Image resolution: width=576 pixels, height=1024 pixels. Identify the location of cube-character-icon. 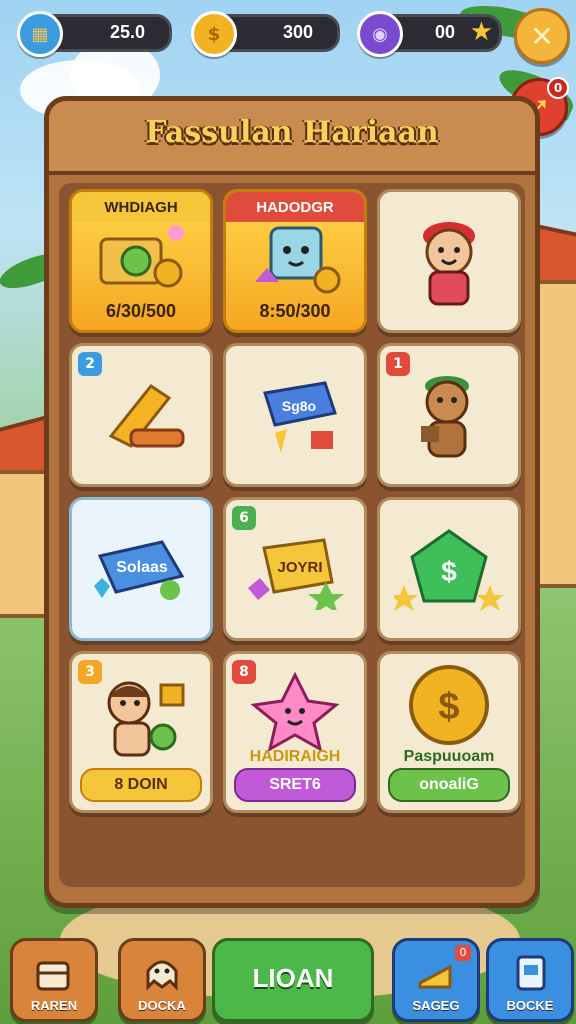
(295, 261).